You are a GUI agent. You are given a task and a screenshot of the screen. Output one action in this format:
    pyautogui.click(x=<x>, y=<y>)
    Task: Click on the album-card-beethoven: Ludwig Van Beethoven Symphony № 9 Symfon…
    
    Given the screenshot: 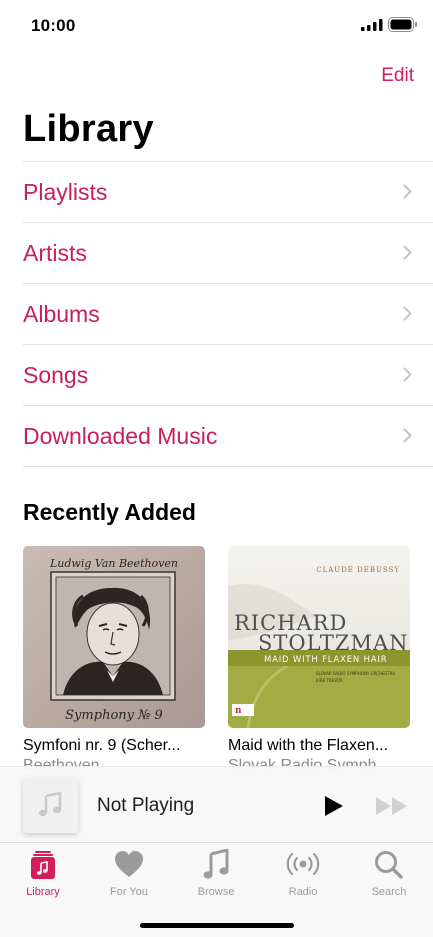 What is the action you would take?
    pyautogui.click(x=114, y=660)
    